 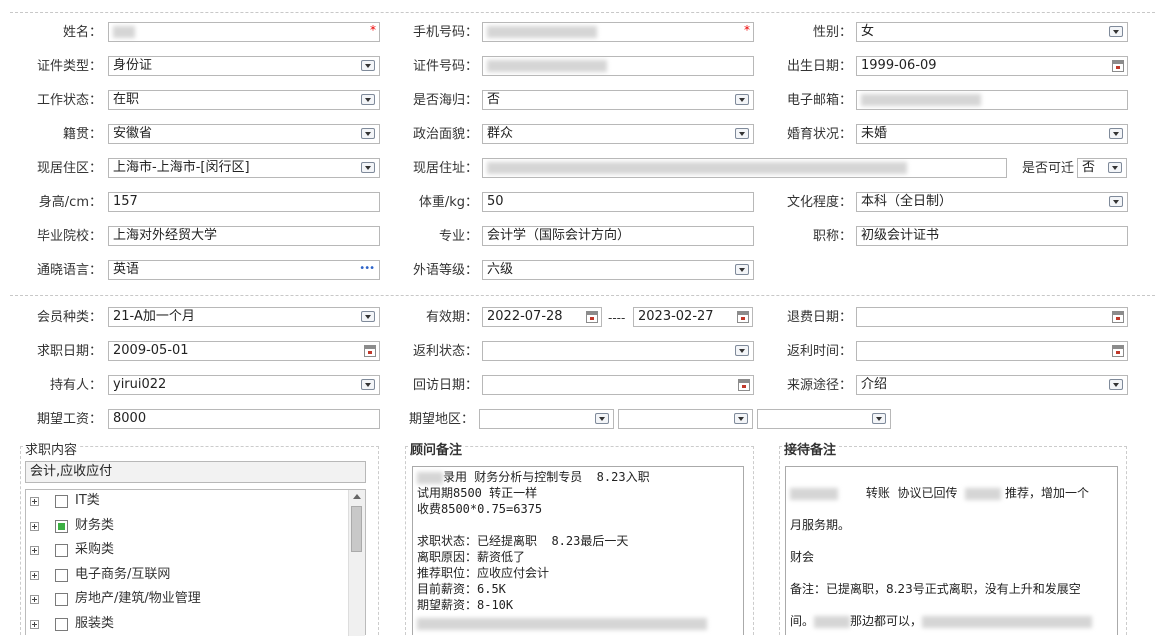 What do you see at coordinates (992, 134) in the screenshot?
I see `marital-select: 未婚` at bounding box center [992, 134].